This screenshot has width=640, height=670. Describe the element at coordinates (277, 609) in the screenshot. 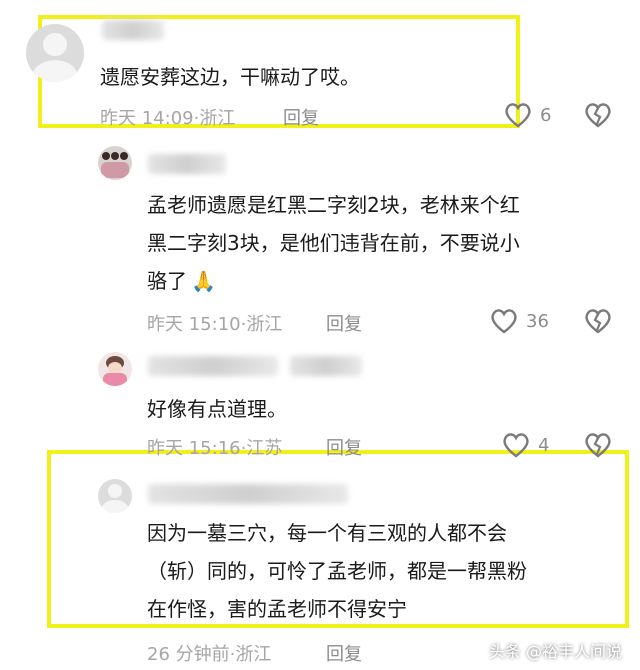

I see `comment-line: 在作怪，害的孟老师不得安宁` at that location.